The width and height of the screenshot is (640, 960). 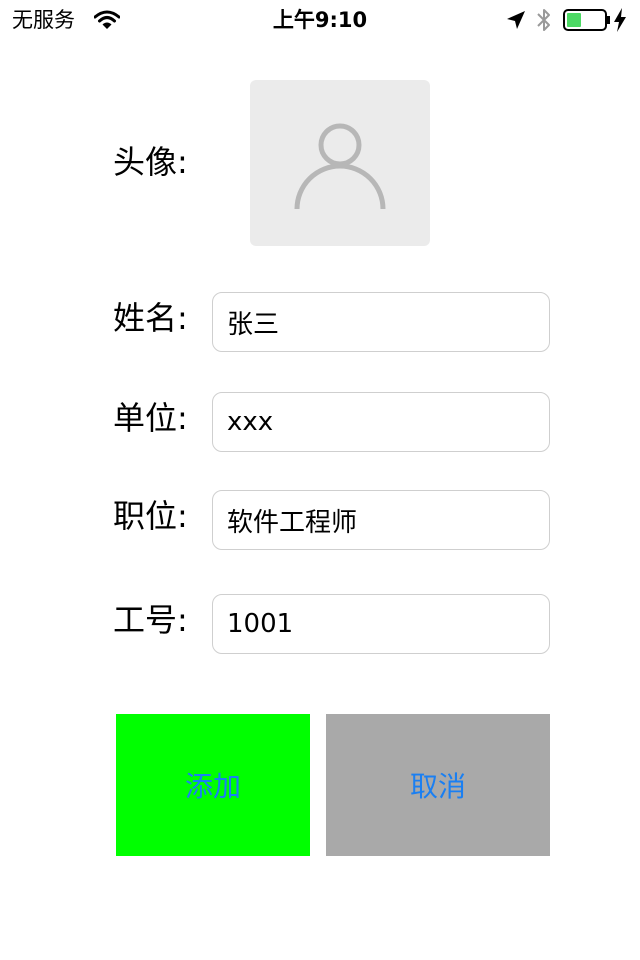 What do you see at coordinates (320, 20) in the screenshot?
I see `status-bar: 无服务 上午9:10` at bounding box center [320, 20].